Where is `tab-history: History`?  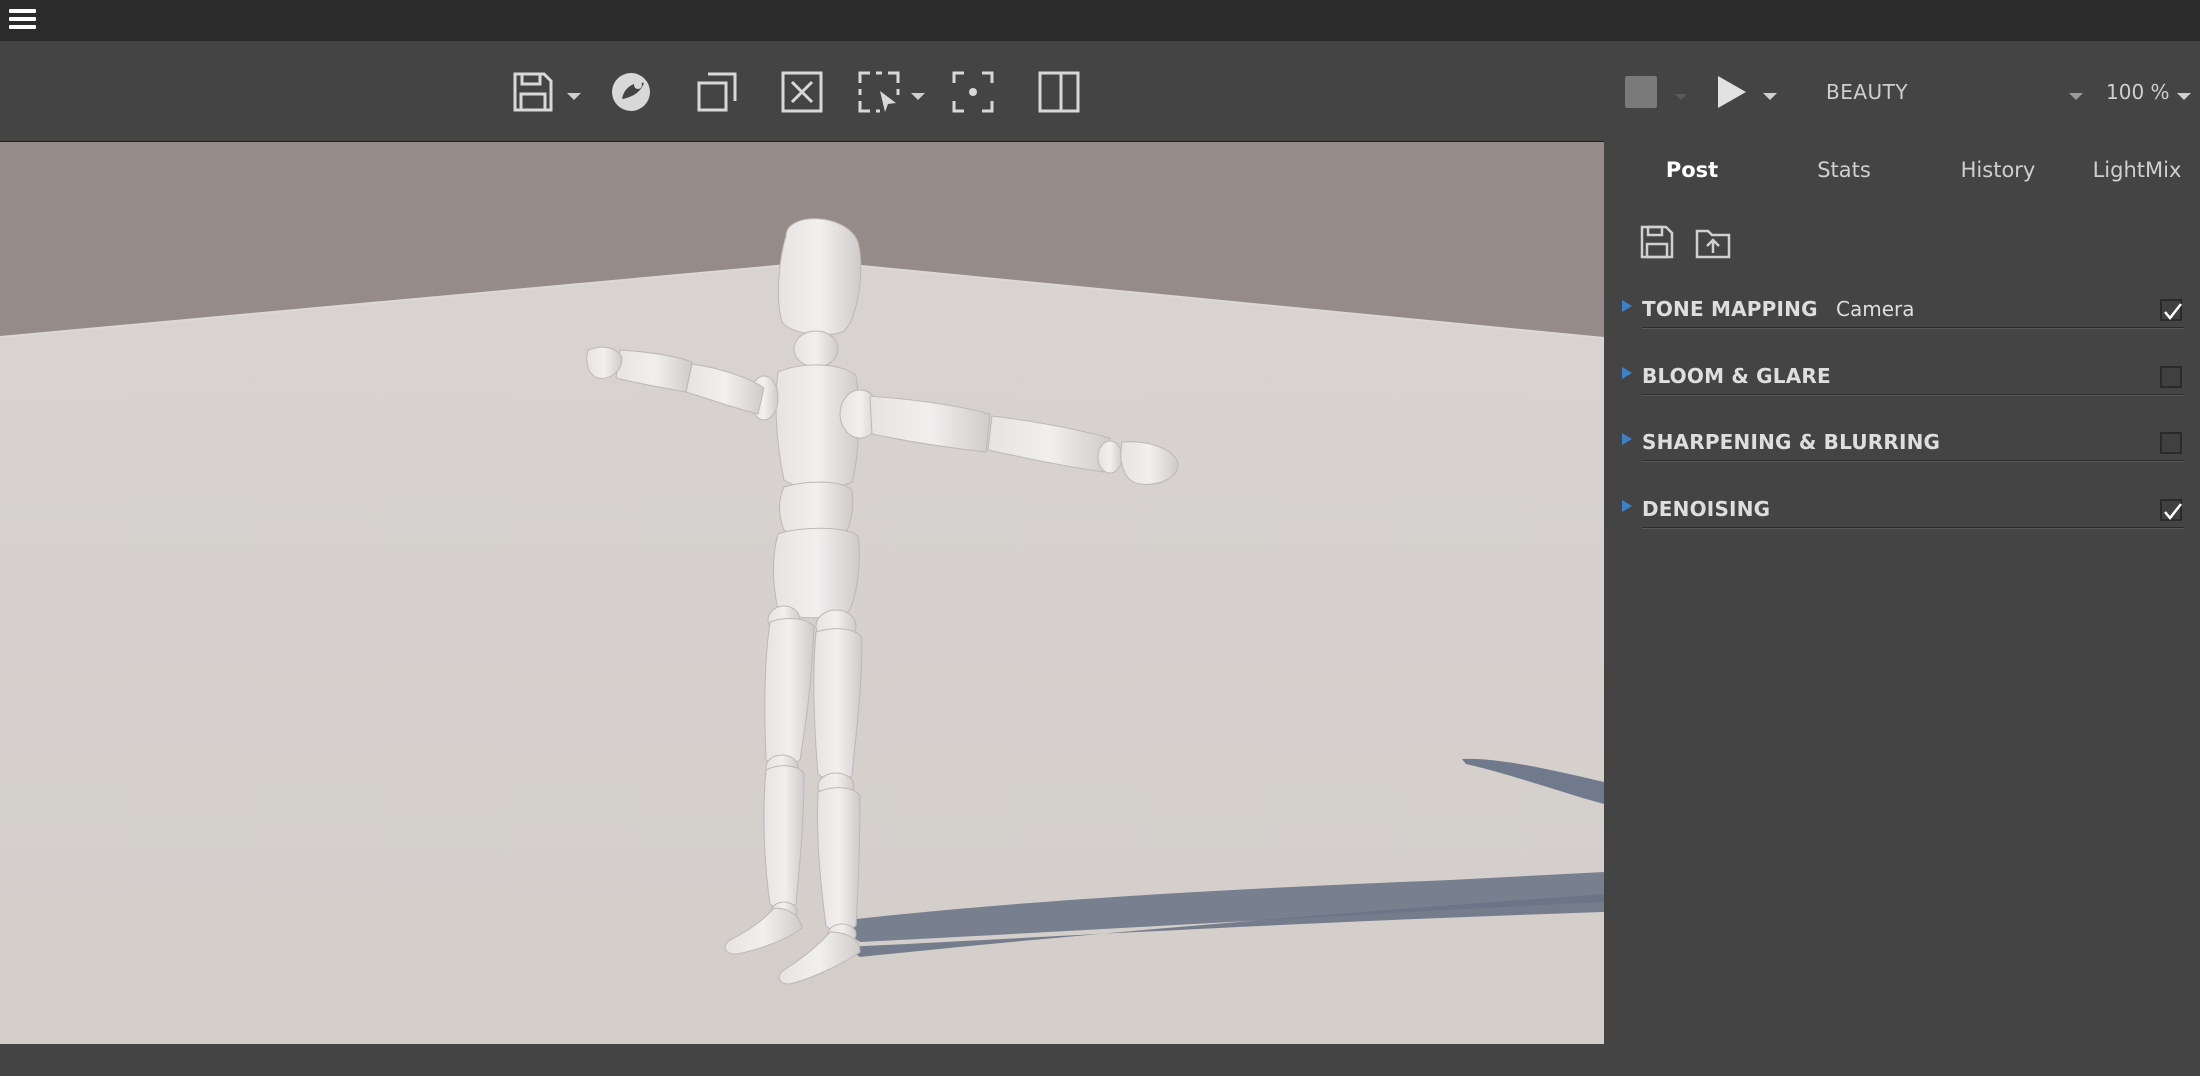
tab-history: History is located at coordinates (1998, 170).